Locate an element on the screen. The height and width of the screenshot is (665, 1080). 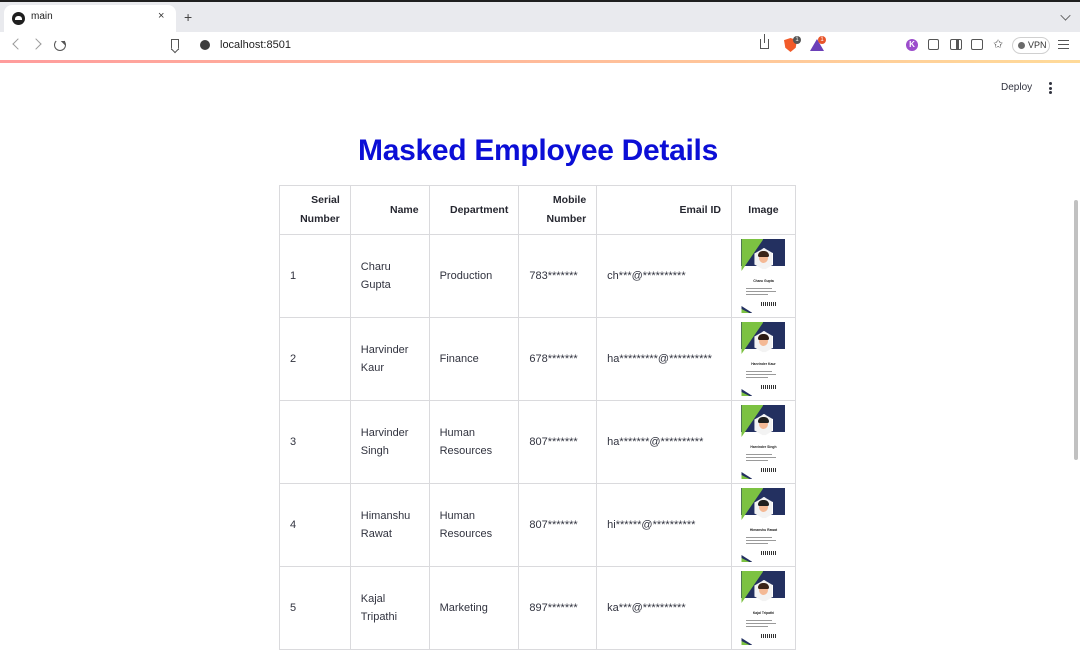
email-cell: ha*******@********** is located at coordinates (664, 442).